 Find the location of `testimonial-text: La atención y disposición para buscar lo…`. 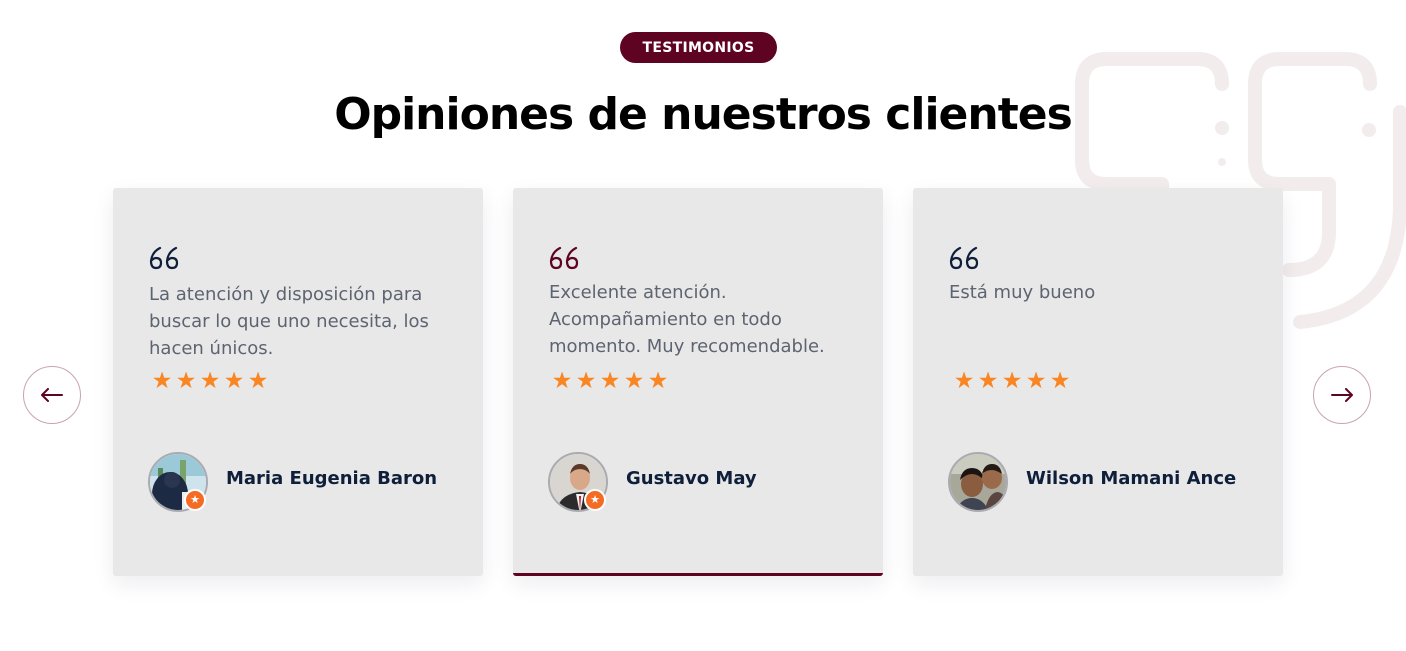

testimonial-text: La atención y disposición para buscar lo… is located at coordinates (289, 321).